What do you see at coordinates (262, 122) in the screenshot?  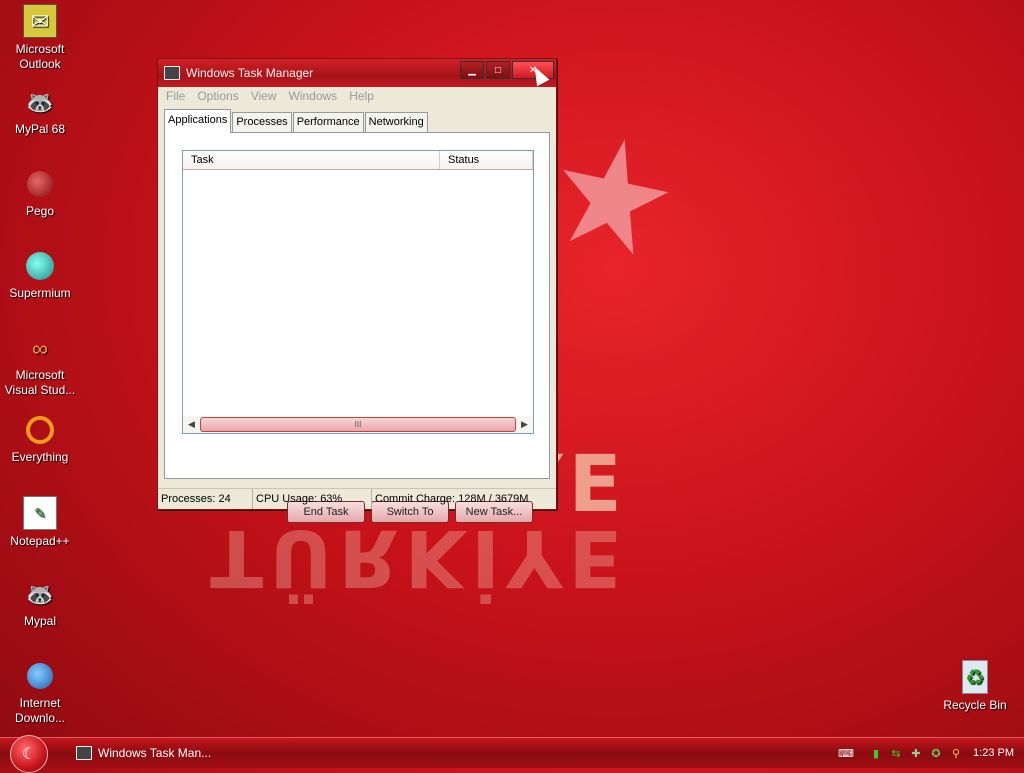 I see `tab-processes: Processes` at bounding box center [262, 122].